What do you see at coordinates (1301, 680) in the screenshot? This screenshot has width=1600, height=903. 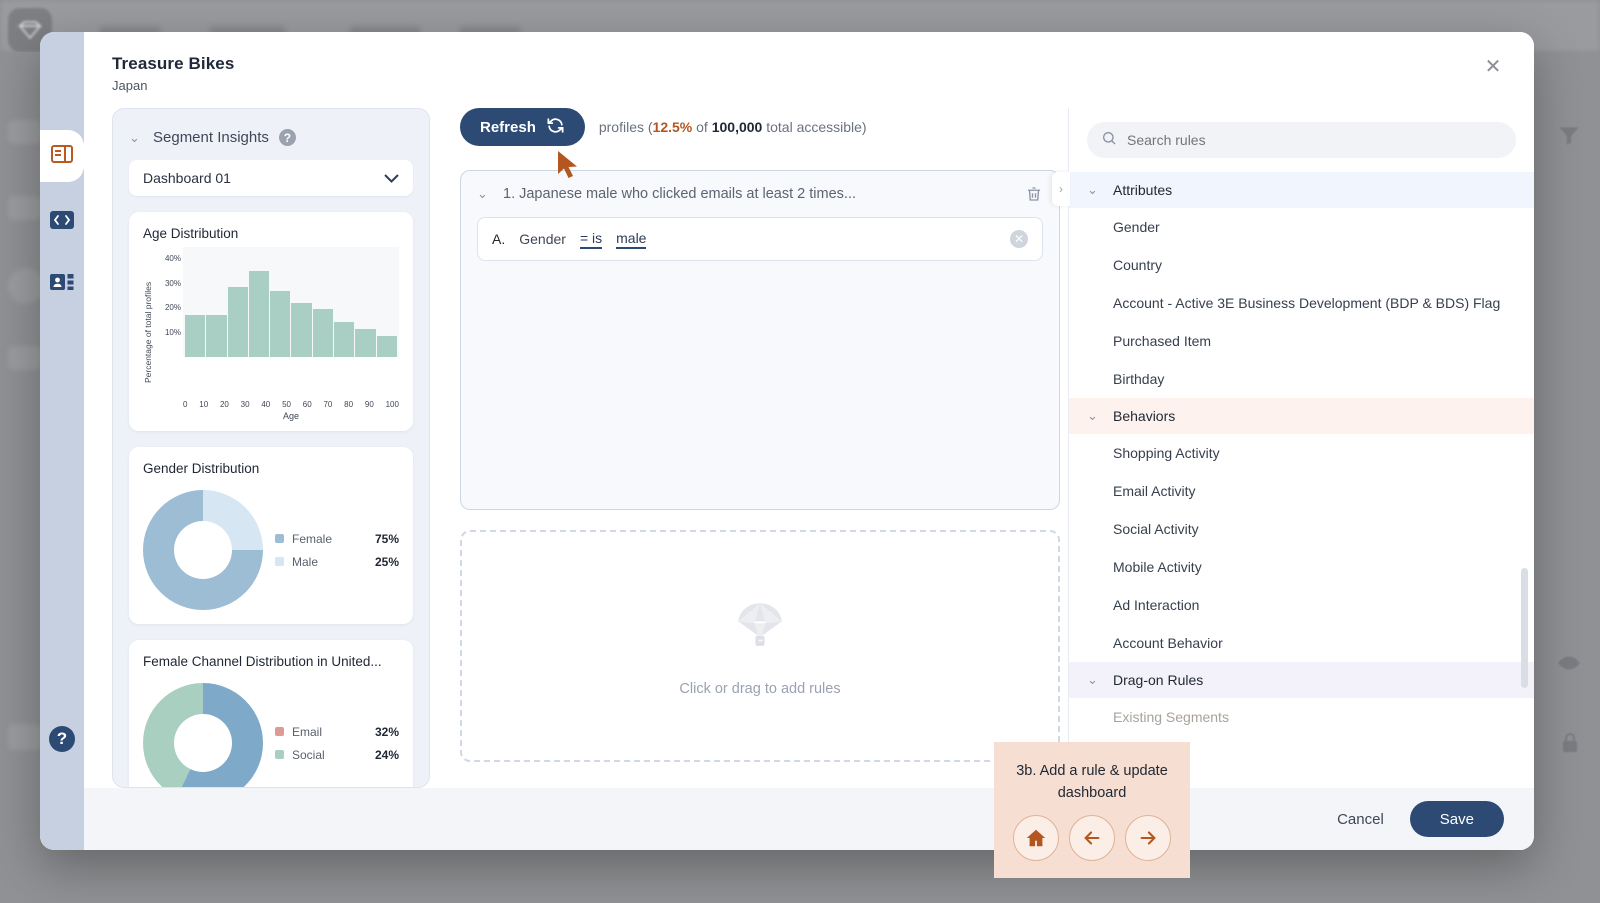 I see `rules-group-header-dragon: ⌄ Drag-on Rules` at bounding box center [1301, 680].